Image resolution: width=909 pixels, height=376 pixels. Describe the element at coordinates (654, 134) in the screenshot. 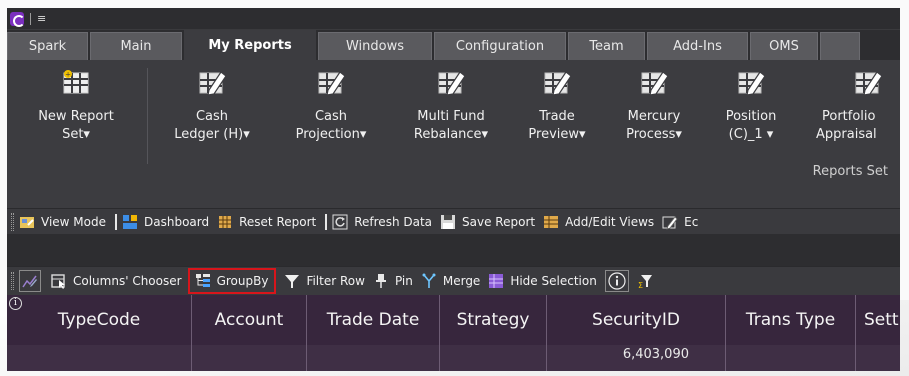

I see `mercury-process-label-2: Process▾` at that location.